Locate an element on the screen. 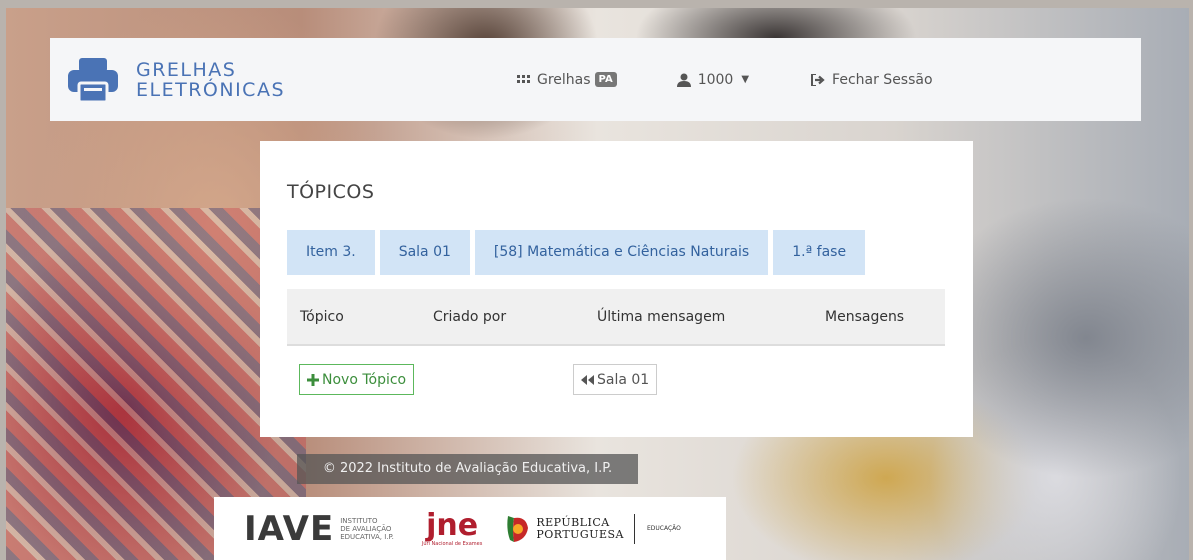 Image resolution: width=1193 pixels, height=560 pixels. jne-logo: jne Júri Nacional de Exames is located at coordinates (452, 527).